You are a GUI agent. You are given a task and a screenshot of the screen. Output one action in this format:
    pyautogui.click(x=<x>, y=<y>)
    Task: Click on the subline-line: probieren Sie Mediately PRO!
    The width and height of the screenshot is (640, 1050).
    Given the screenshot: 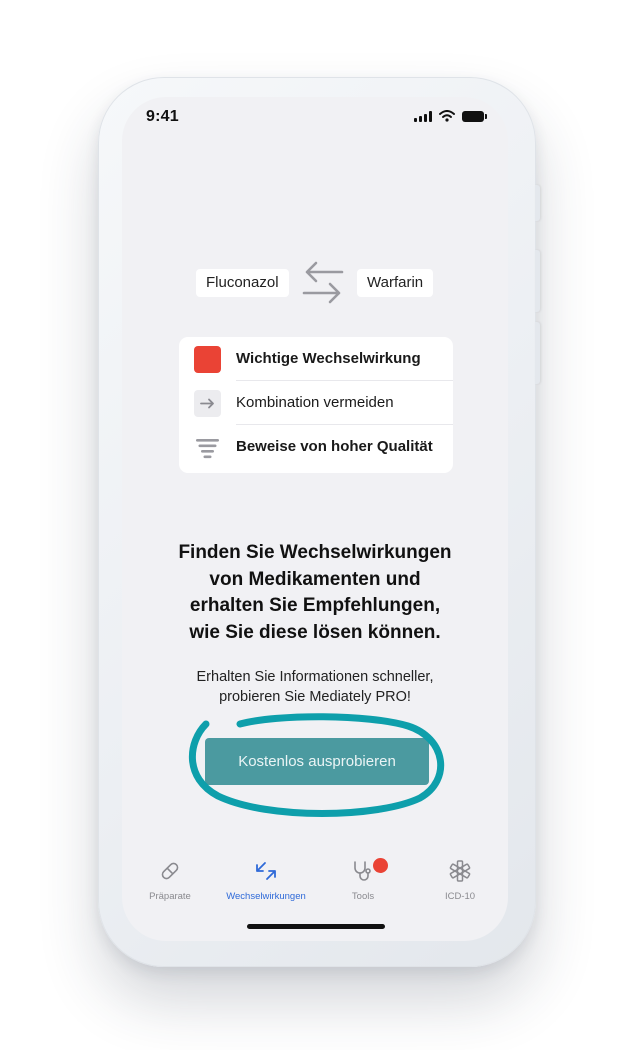 What is the action you would take?
    pyautogui.click(x=315, y=697)
    